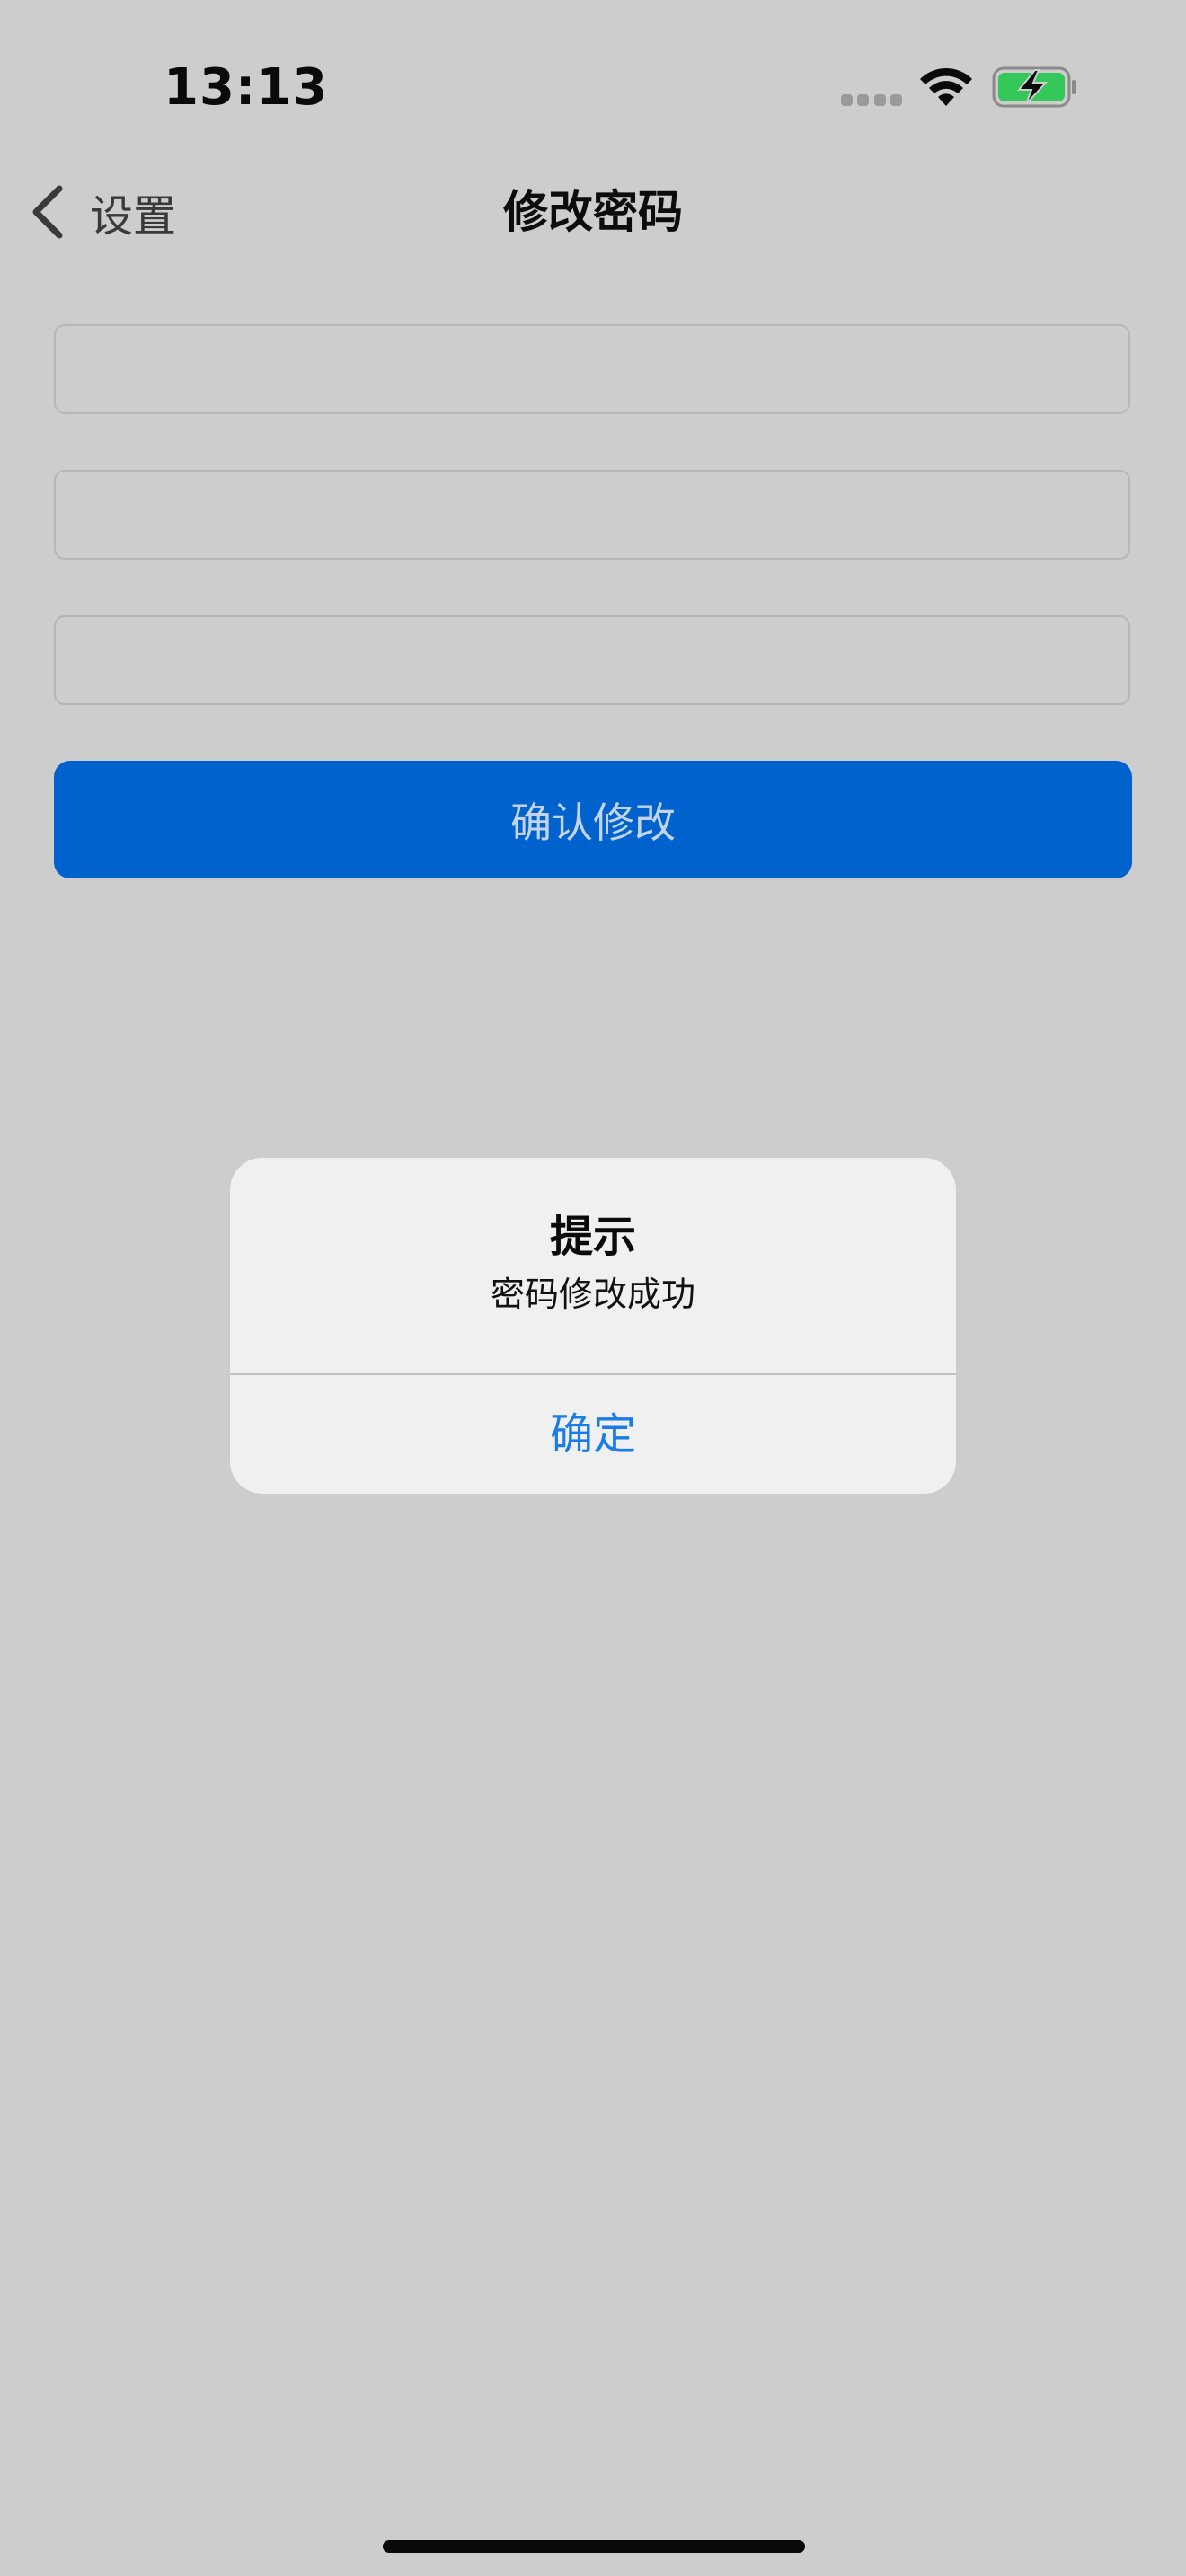 The height and width of the screenshot is (2576, 1186). I want to click on cellular-signal-icon, so click(871, 99).